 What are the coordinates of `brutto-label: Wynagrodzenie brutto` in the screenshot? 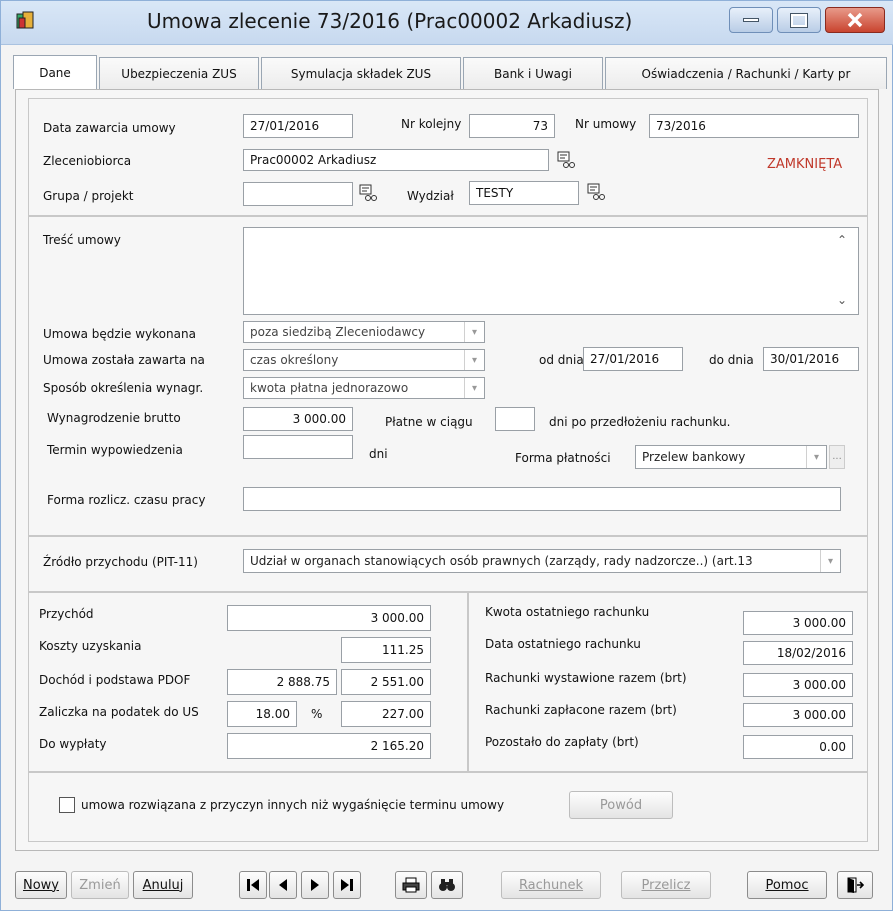 It's located at (114, 418).